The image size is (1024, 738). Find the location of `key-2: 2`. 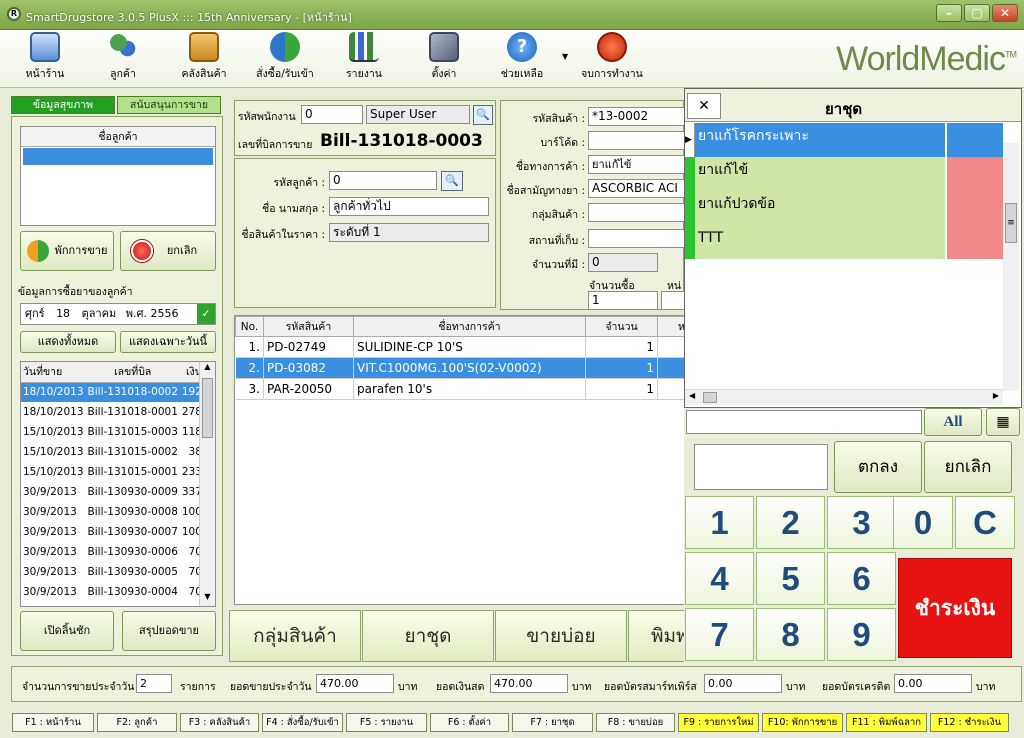

key-2: 2 is located at coordinates (790, 522).